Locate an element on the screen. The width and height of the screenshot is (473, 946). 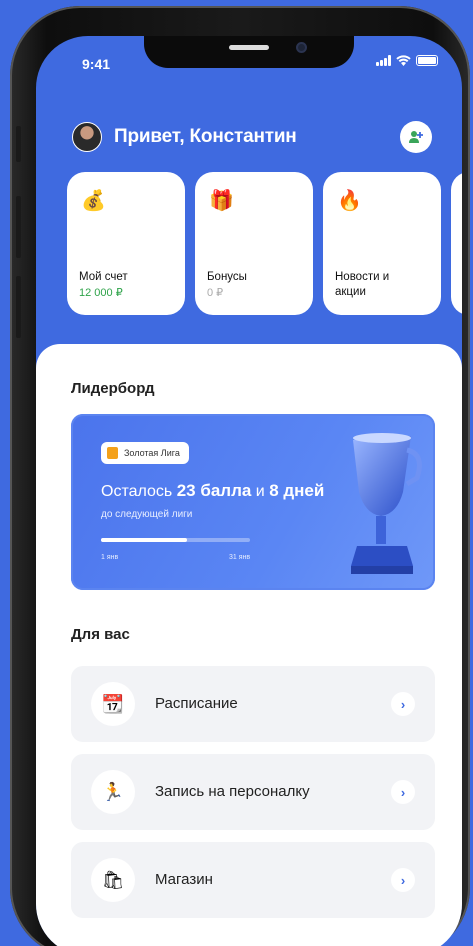
for-you-title: Для вас is located at coordinates (100, 634).